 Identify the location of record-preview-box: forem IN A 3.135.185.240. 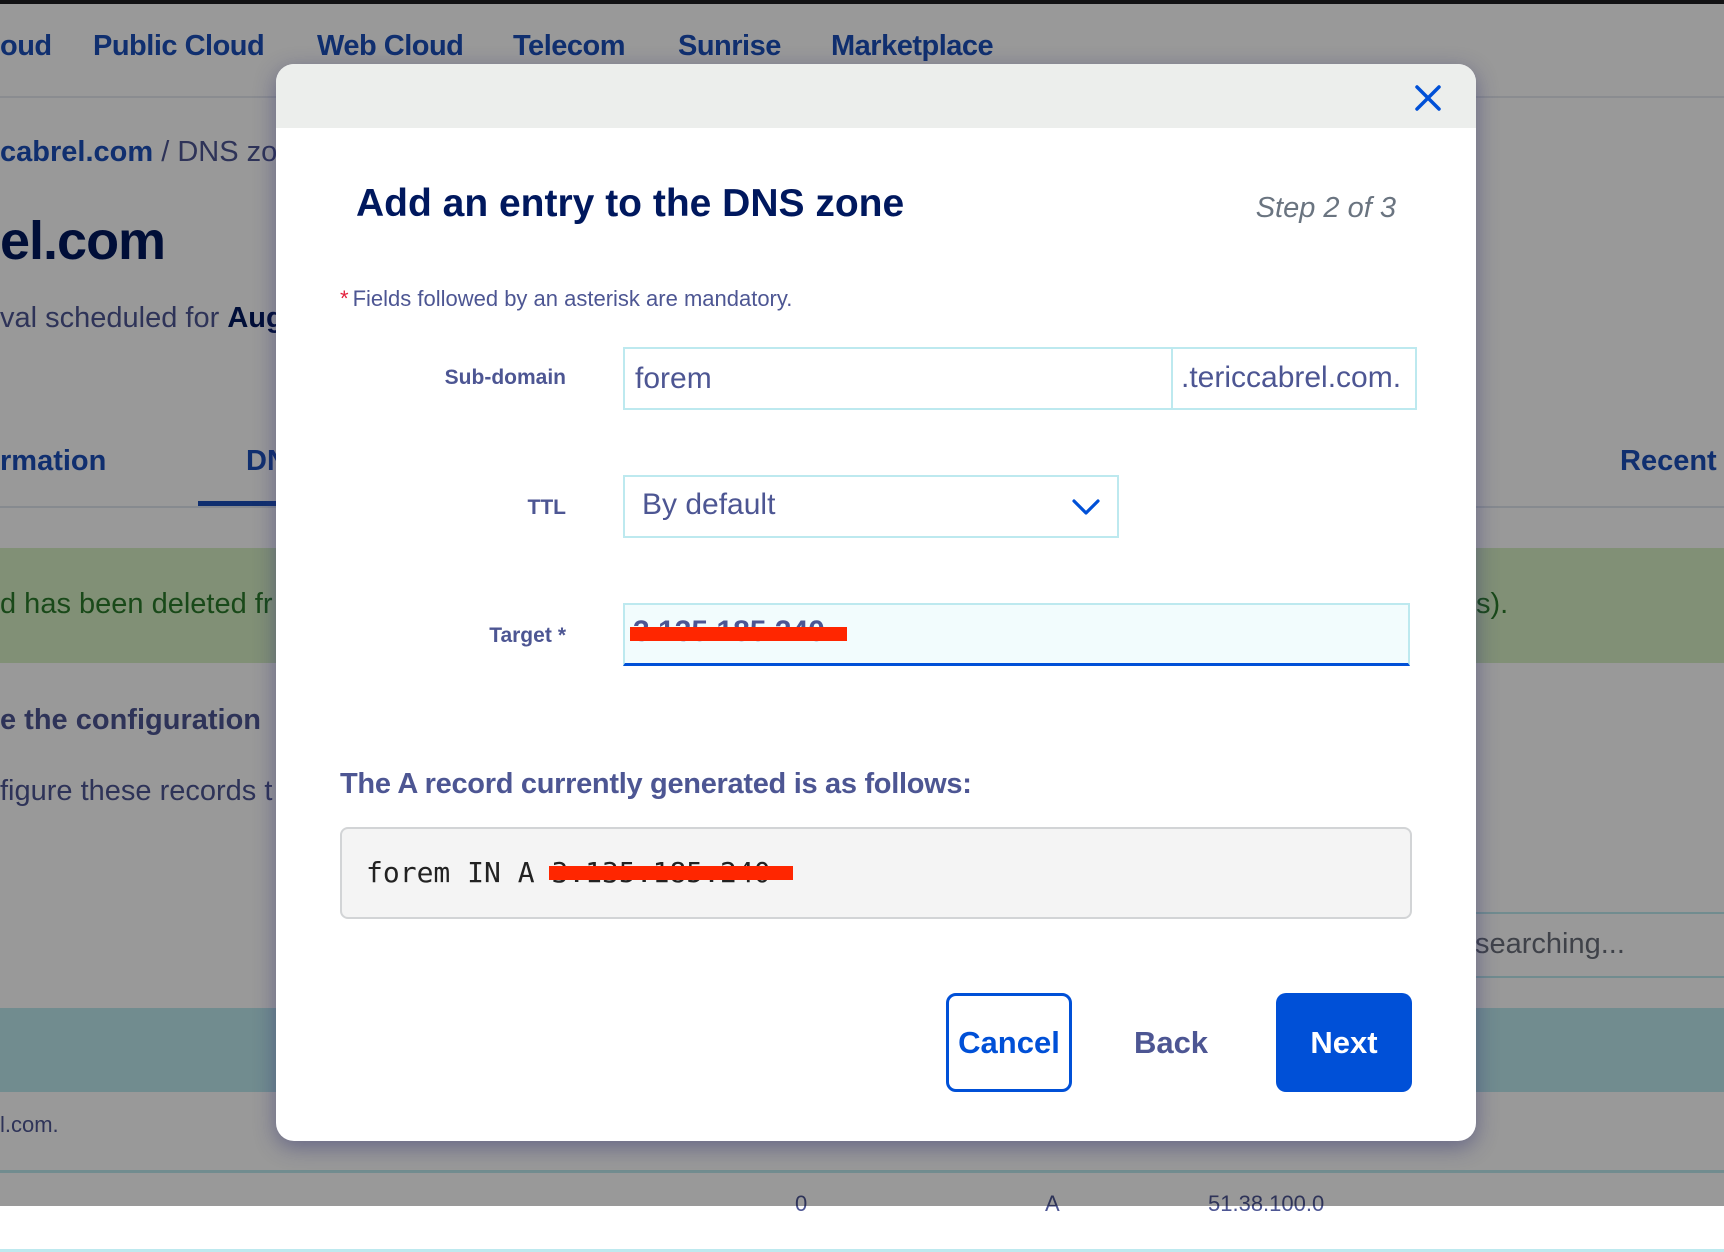
(876, 873).